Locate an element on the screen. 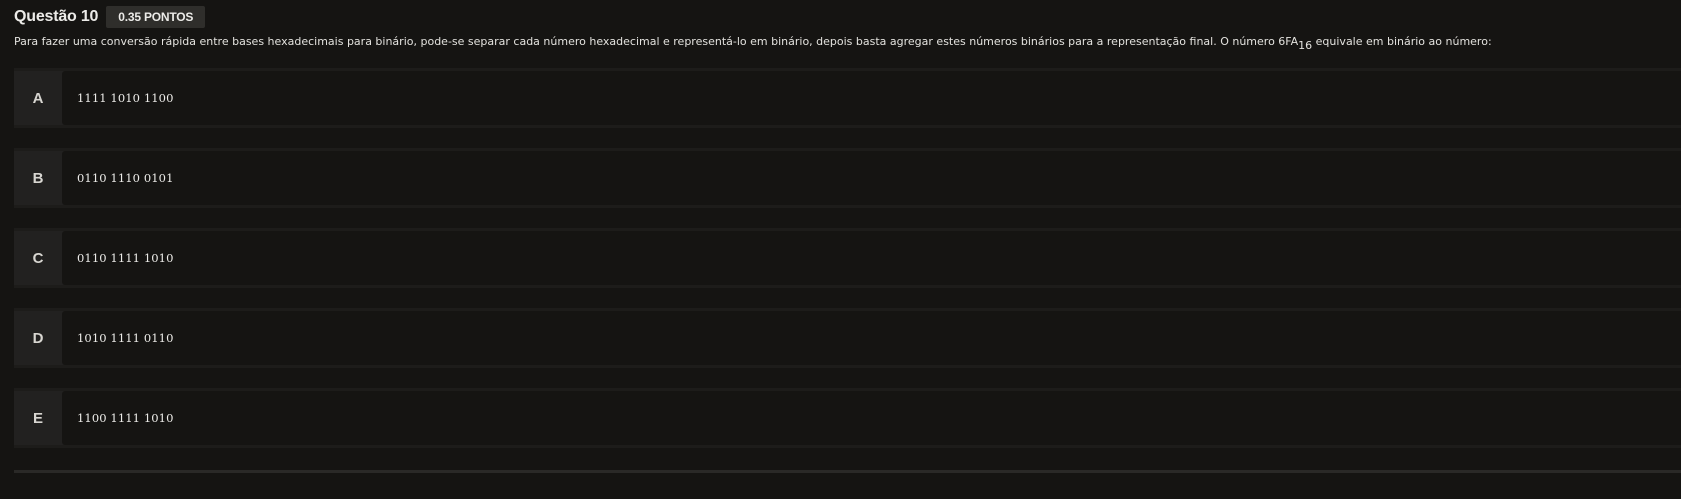 The image size is (1681, 499). option-c: C 0110 1111 1010 is located at coordinates (847, 258).